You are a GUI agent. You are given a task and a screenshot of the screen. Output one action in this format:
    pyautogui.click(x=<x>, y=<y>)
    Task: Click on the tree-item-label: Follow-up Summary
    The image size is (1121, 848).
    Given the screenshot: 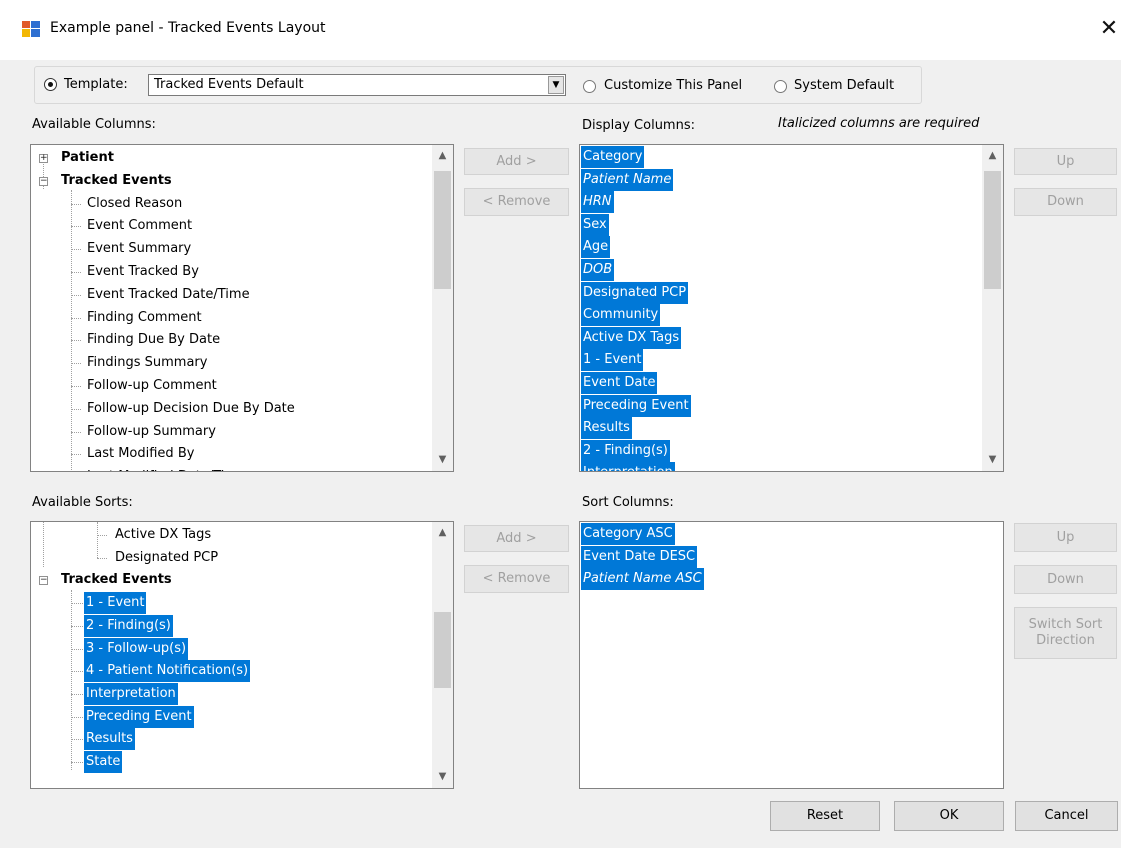 What is the action you would take?
    pyautogui.click(x=151, y=431)
    